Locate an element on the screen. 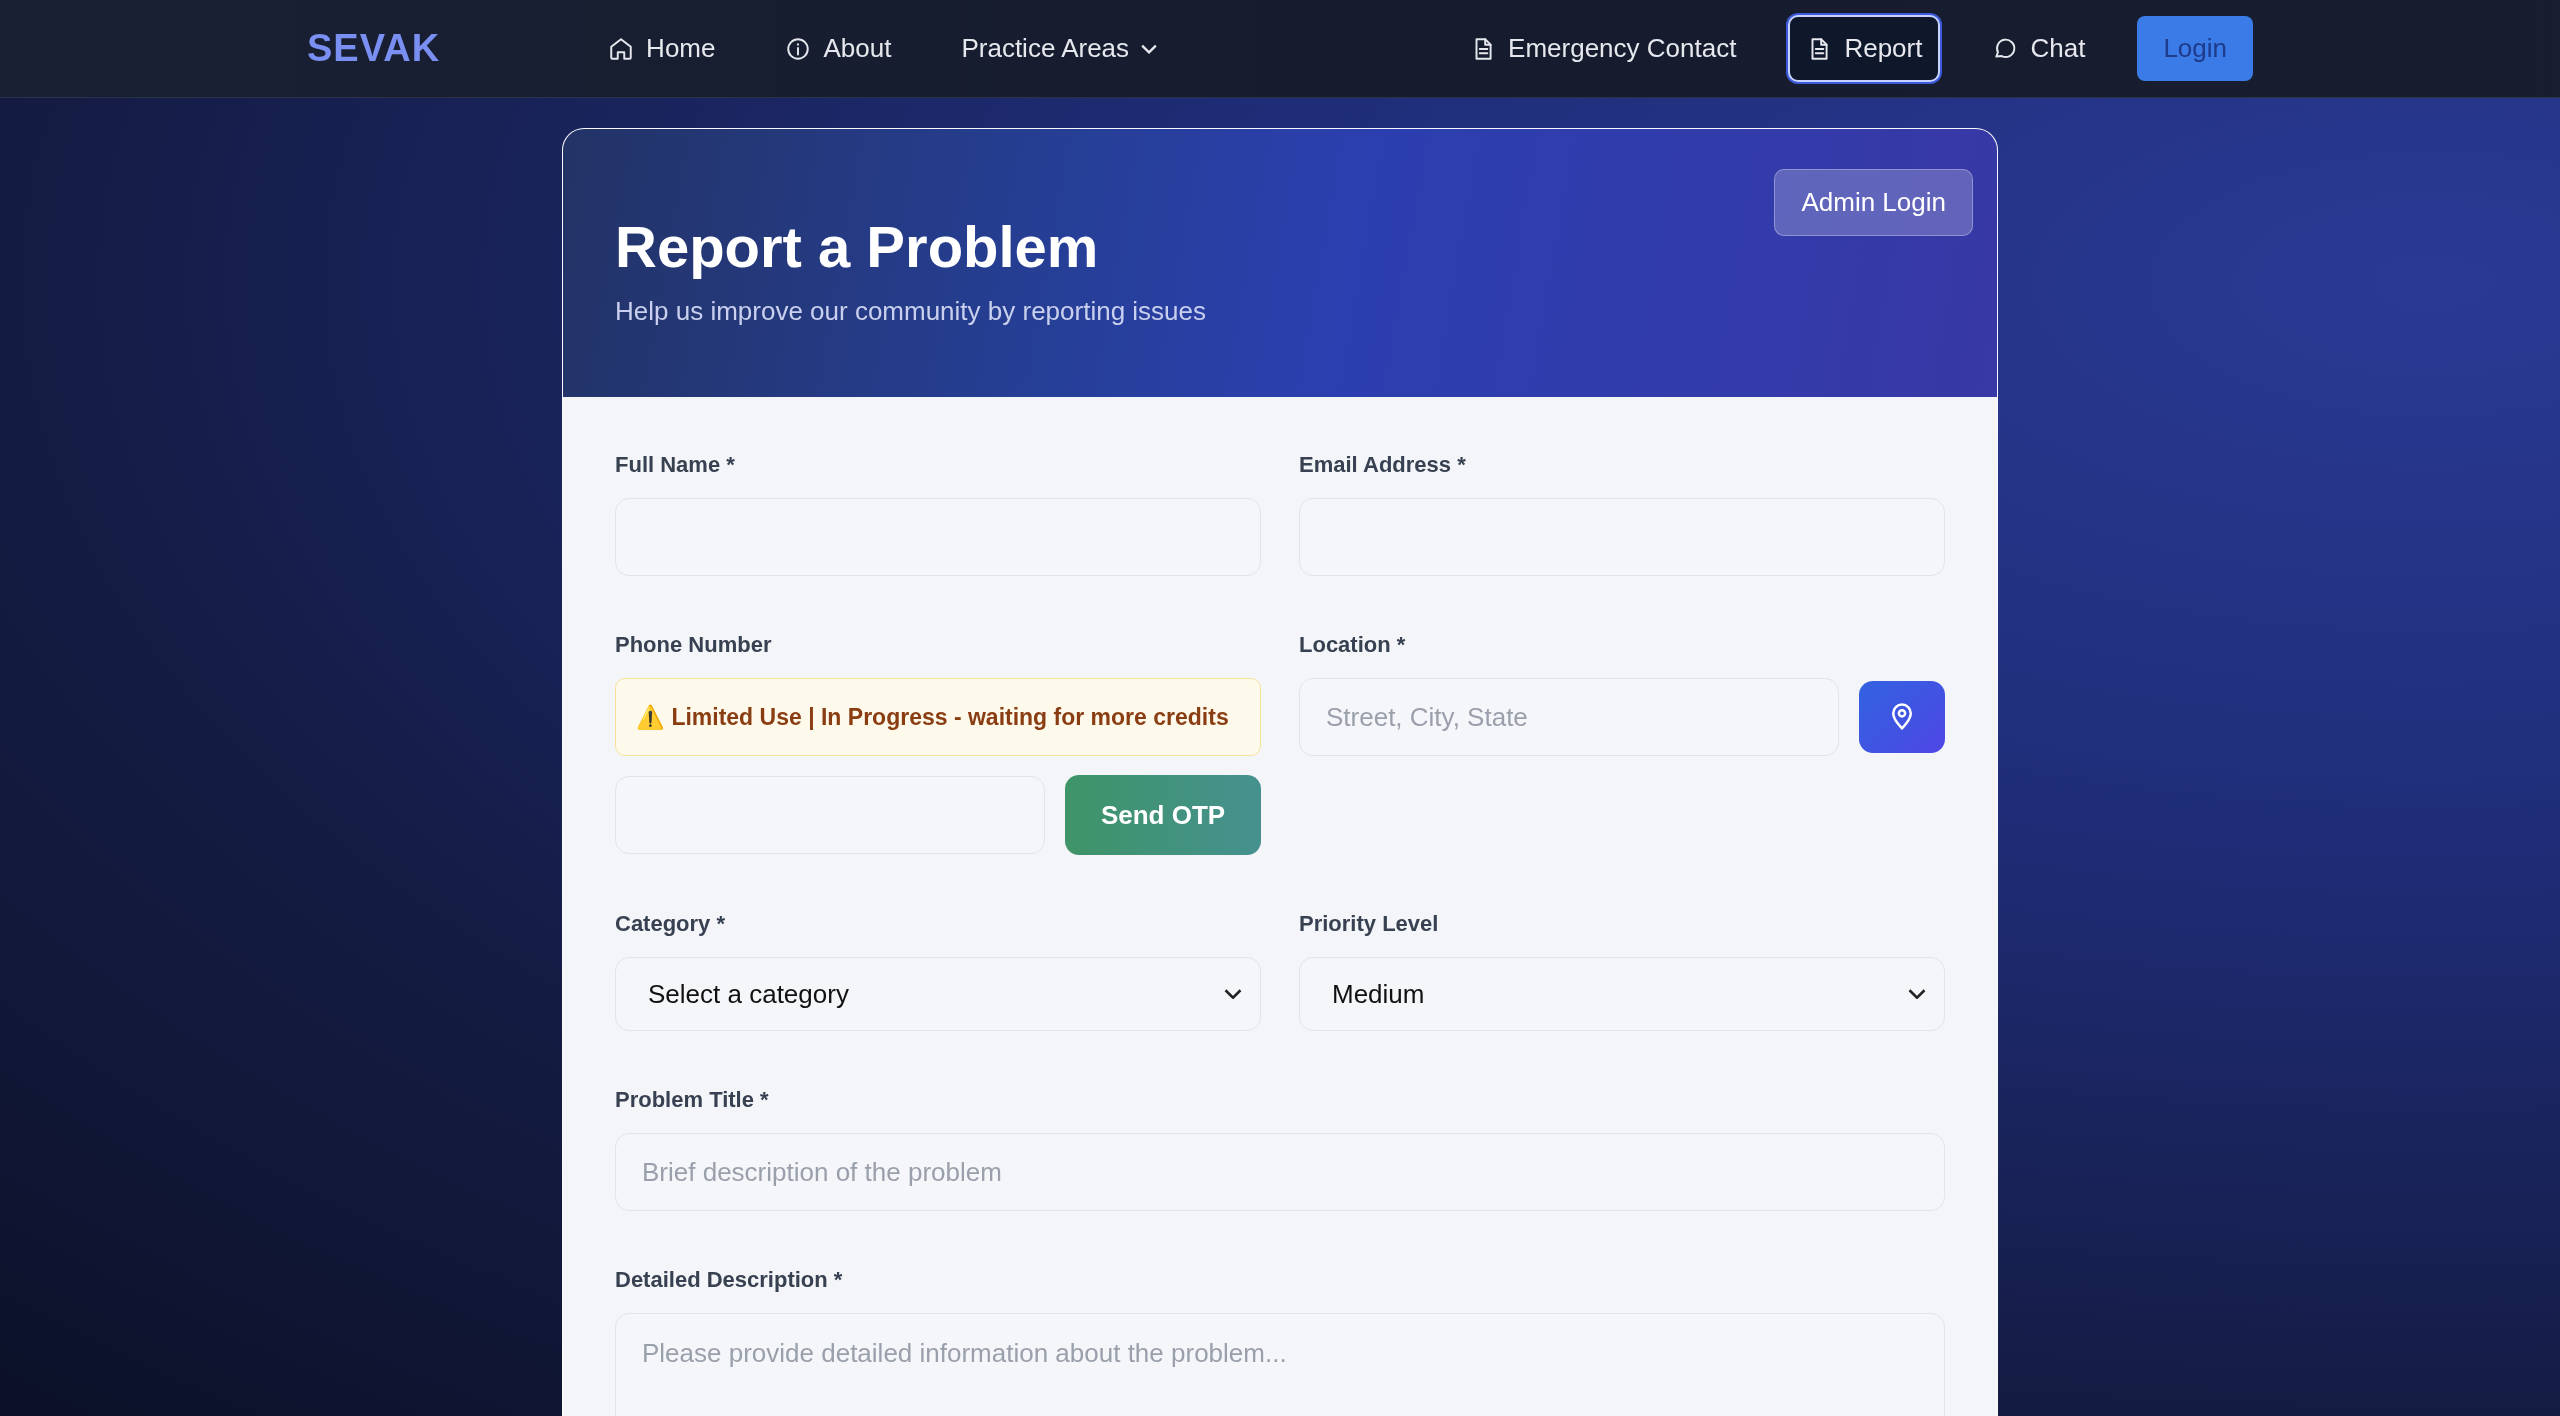  admin-login-button: Admin Login is located at coordinates (1873, 202).